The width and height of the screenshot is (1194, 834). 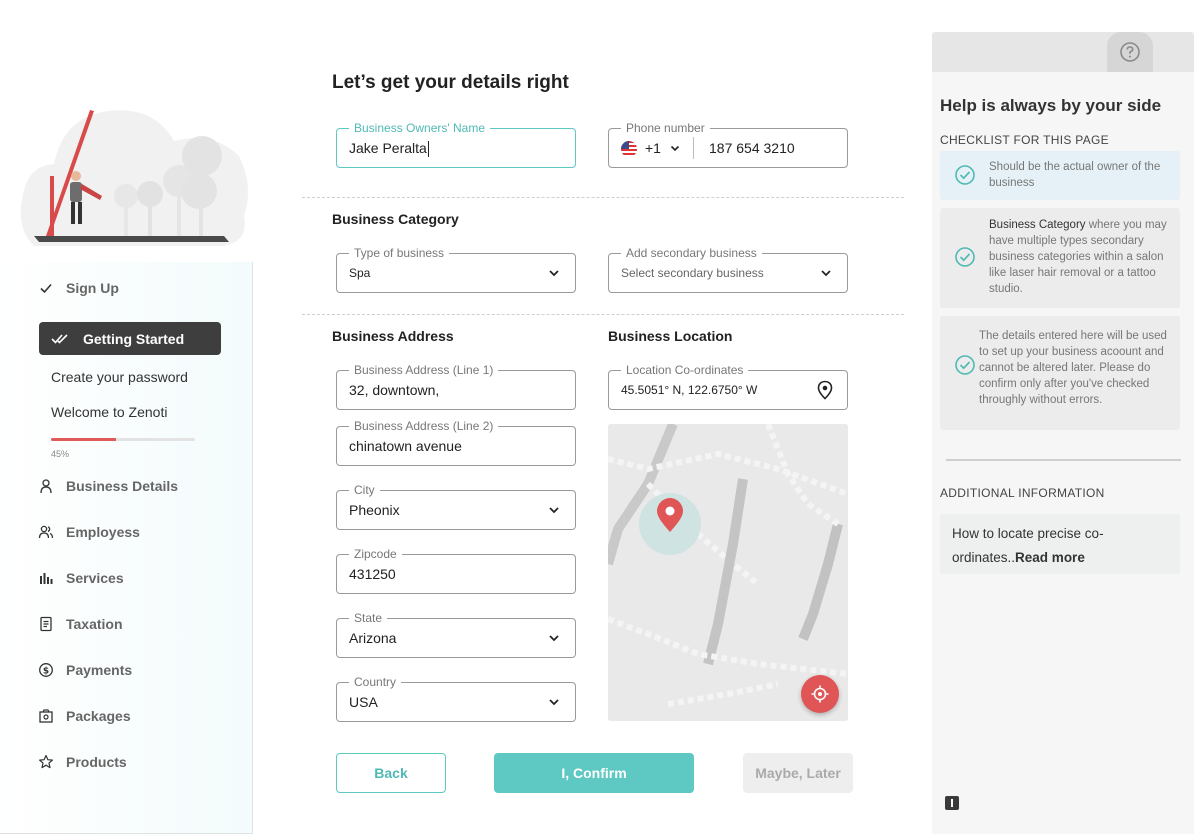 I want to click on step-label: Getting Started, so click(x=134, y=338).